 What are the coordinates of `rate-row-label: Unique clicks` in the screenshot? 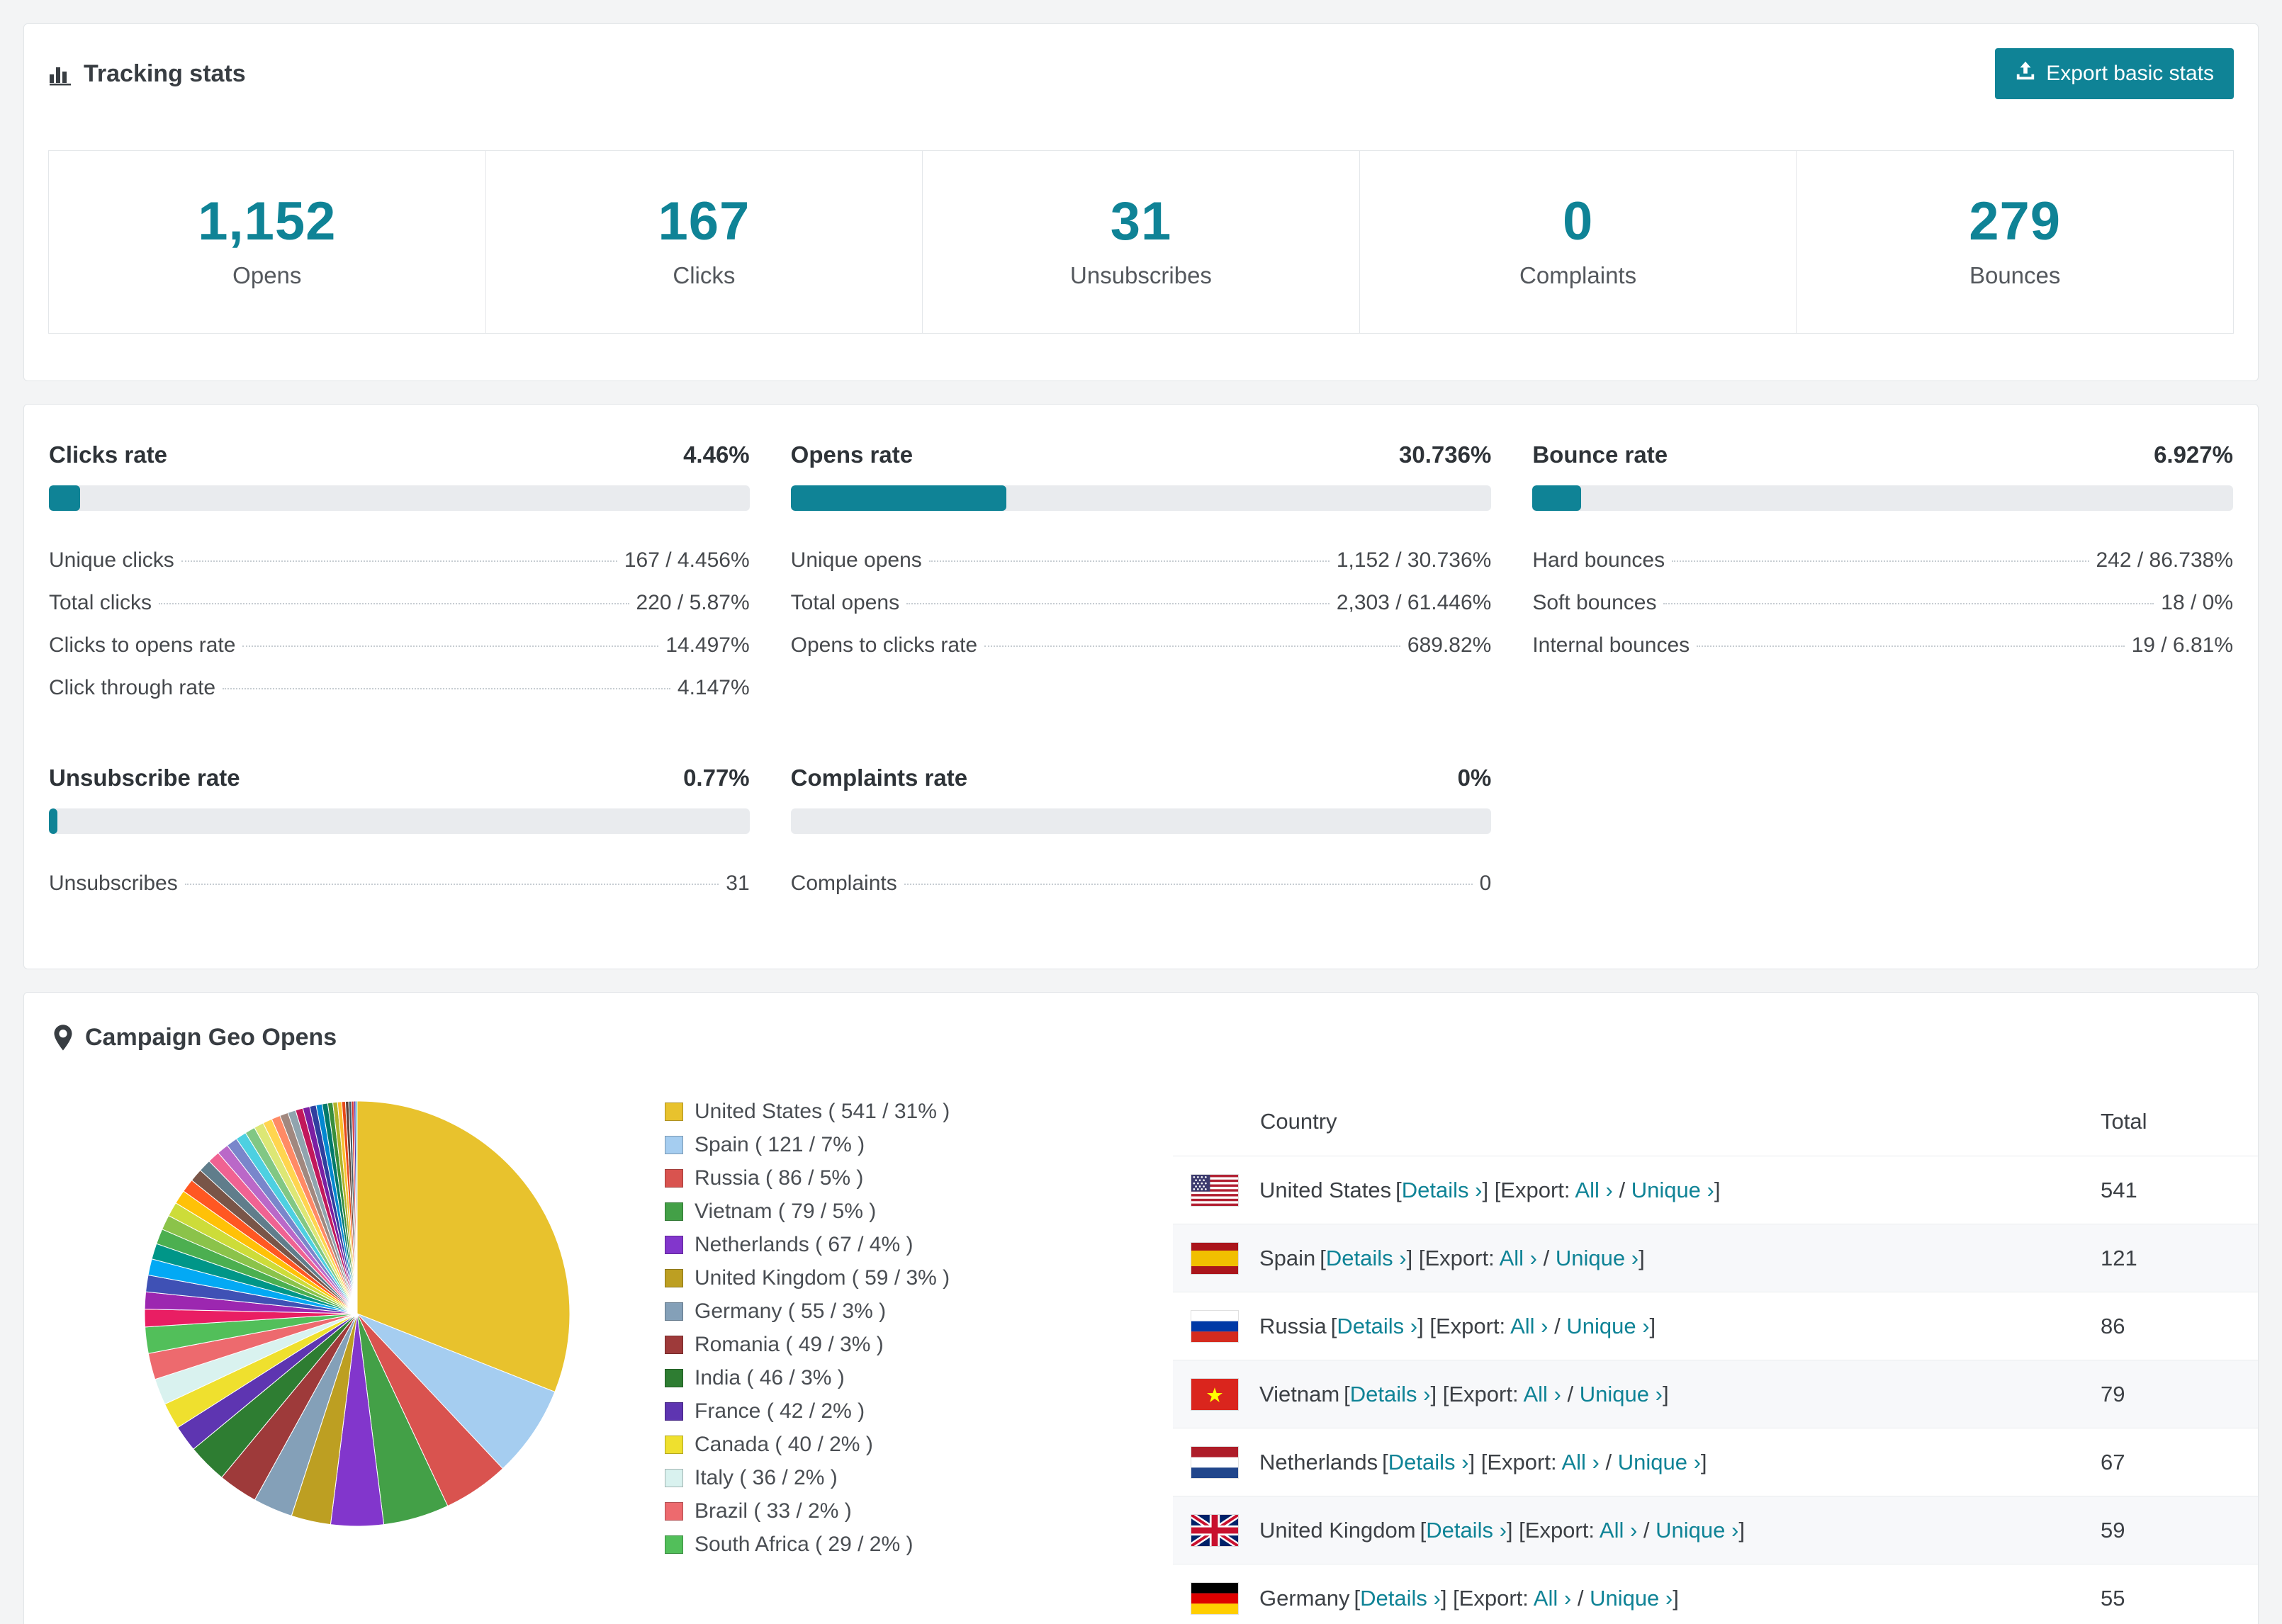 It's located at (112, 560).